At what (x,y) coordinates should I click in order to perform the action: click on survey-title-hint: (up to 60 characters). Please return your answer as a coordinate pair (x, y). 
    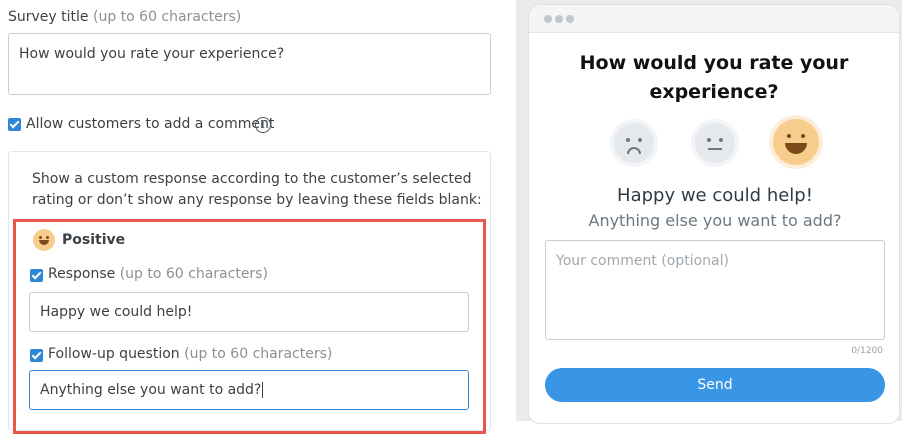
    Looking at the image, I should click on (167, 17).